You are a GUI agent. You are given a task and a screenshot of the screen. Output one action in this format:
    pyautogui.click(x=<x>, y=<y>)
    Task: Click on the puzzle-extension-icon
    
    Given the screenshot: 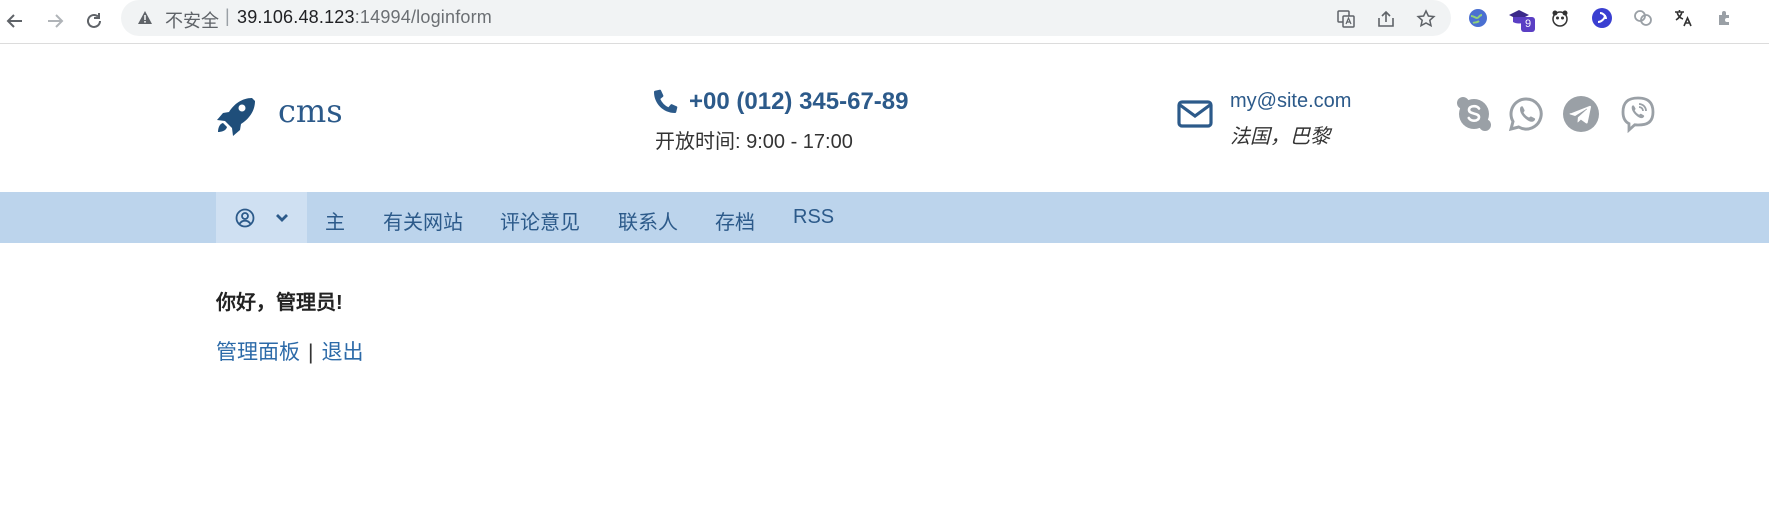 What is the action you would take?
    pyautogui.click(x=1725, y=18)
    